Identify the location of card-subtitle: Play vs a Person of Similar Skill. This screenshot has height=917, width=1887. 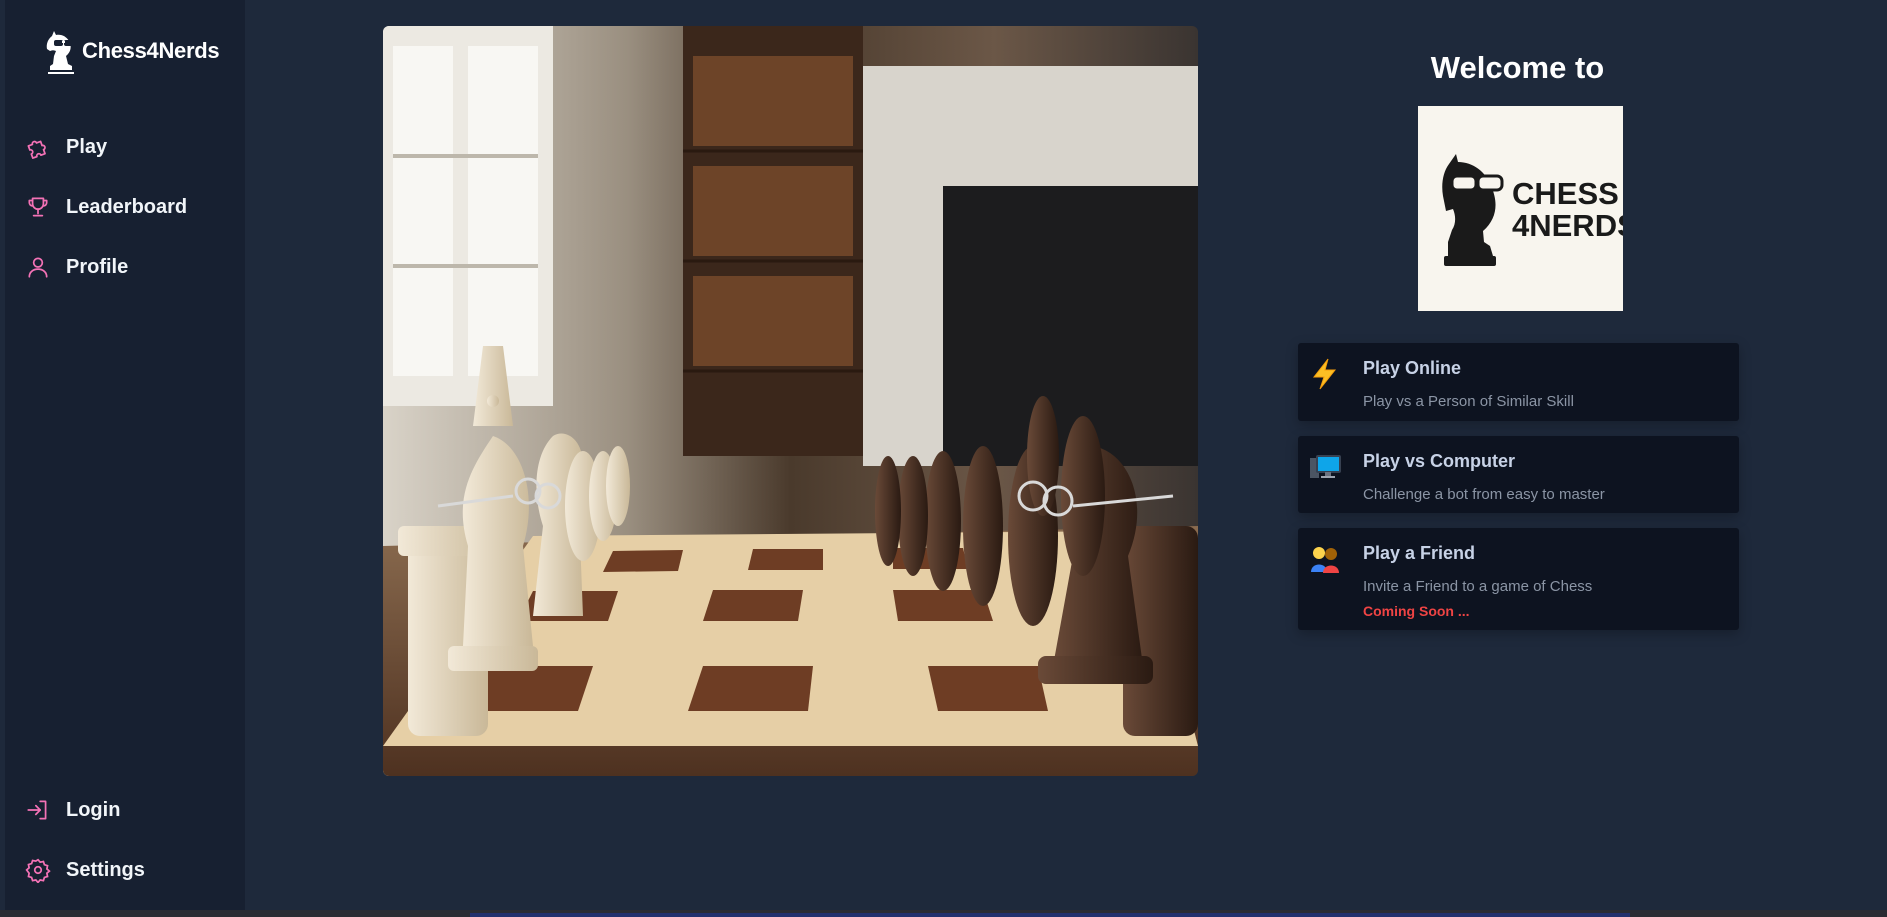
(1468, 401).